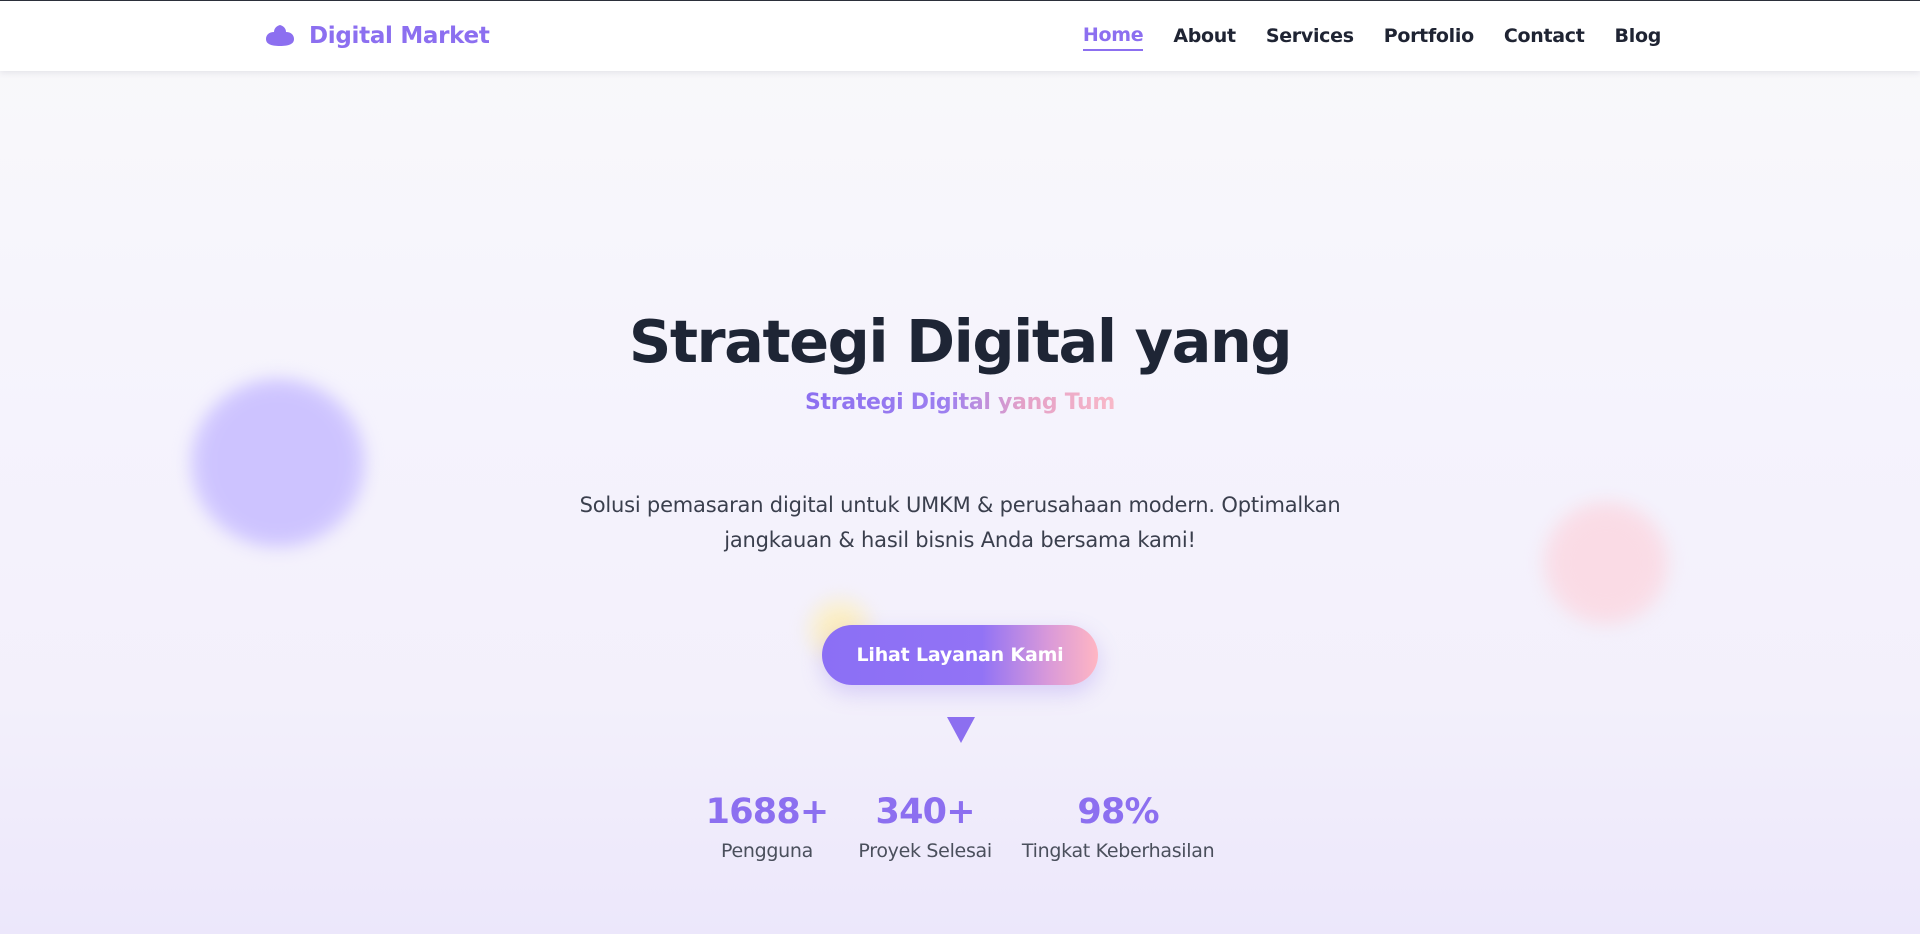  I want to click on stat-users: 1688+ Pengguna, so click(767, 828).